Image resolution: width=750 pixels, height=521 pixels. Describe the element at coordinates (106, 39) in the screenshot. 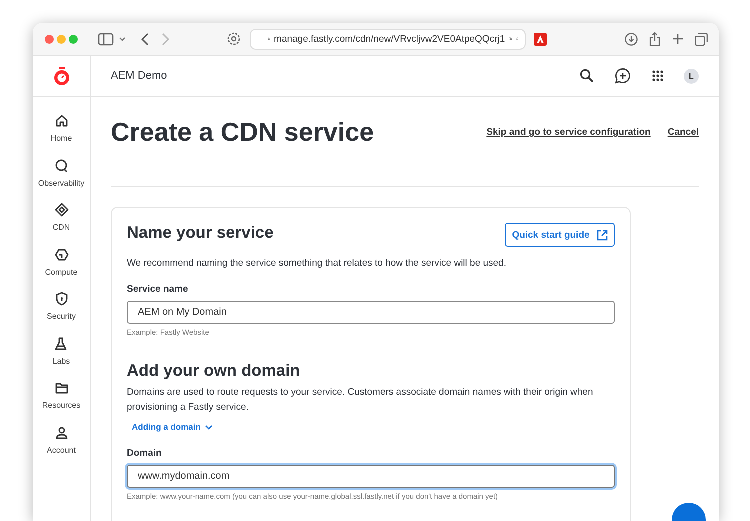

I see `sidebar-icon` at that location.